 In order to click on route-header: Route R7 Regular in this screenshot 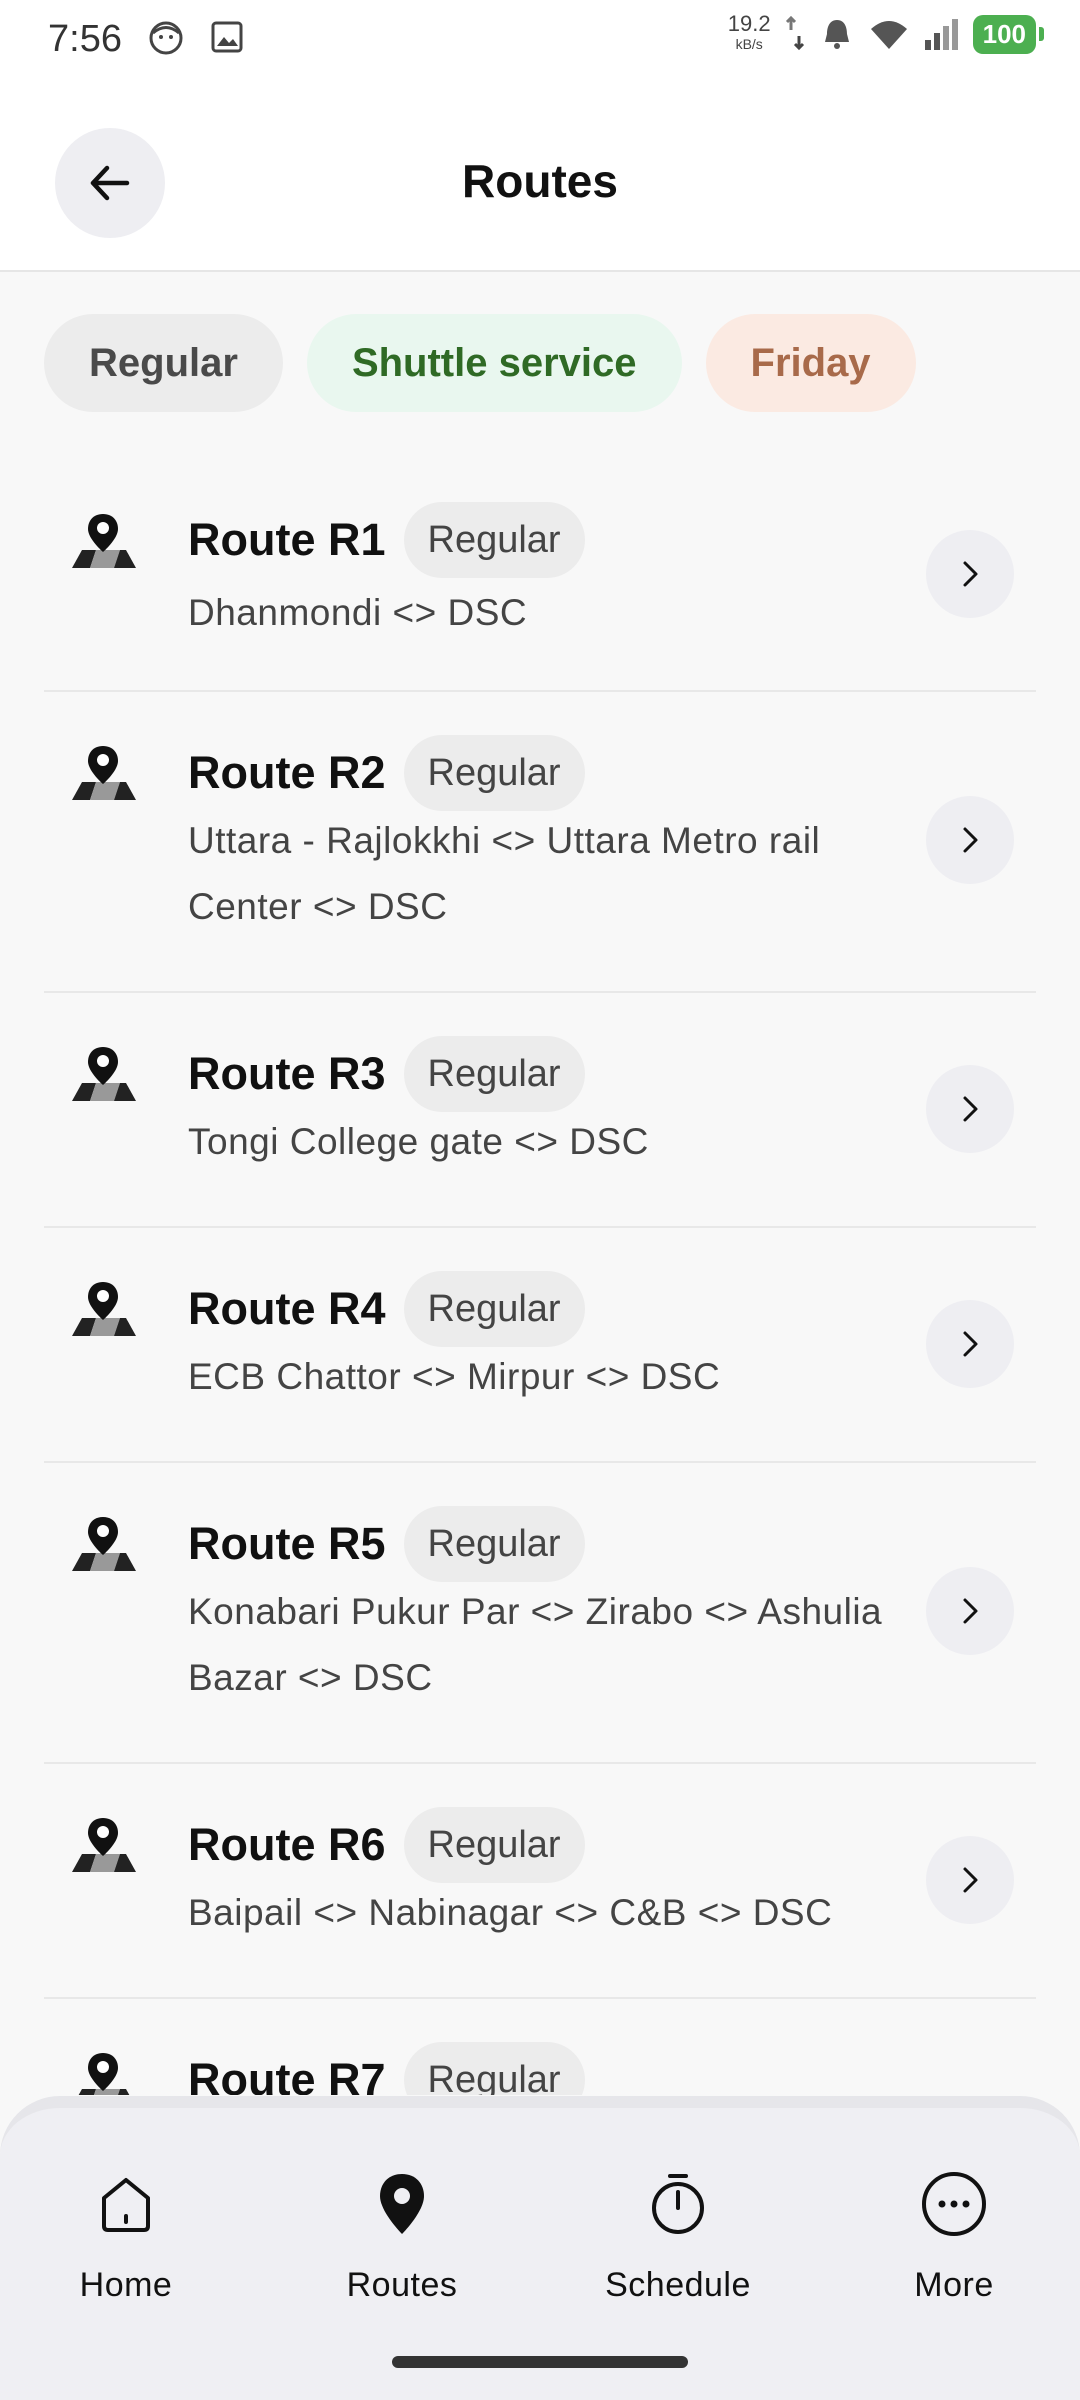, I will do `click(386, 2068)`.